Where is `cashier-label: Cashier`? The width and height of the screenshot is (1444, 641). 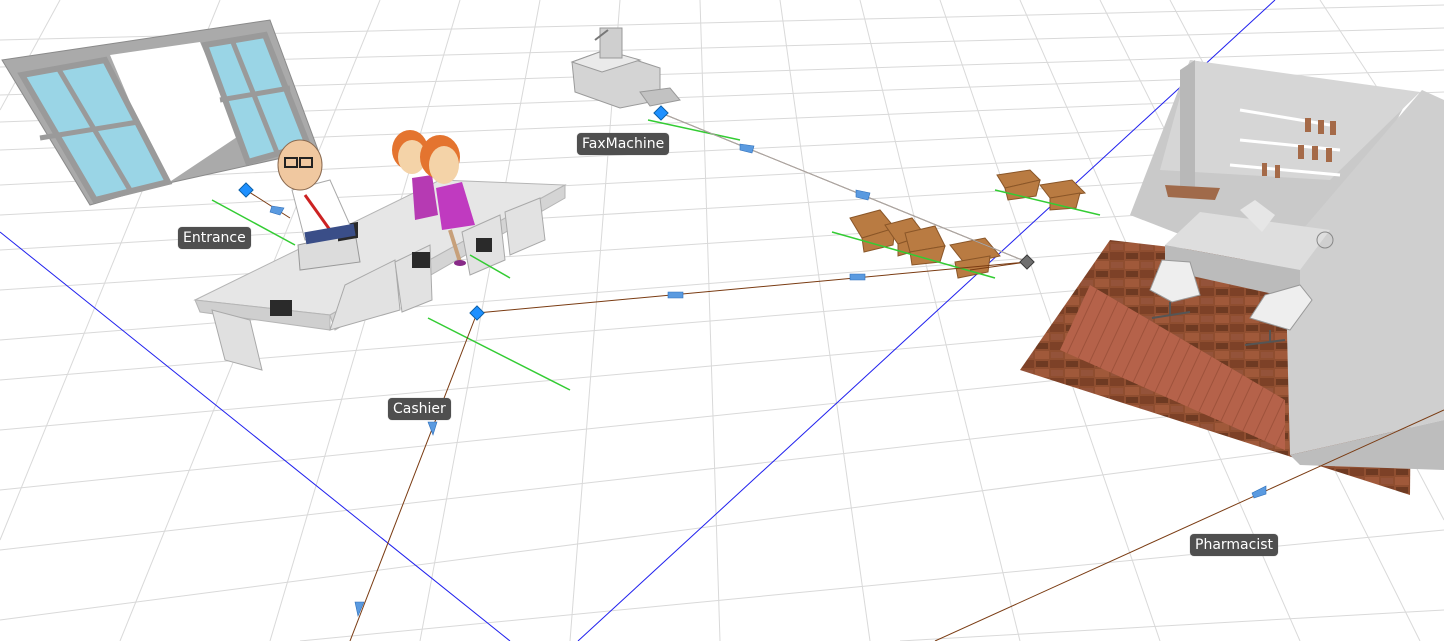 cashier-label: Cashier is located at coordinates (419, 409).